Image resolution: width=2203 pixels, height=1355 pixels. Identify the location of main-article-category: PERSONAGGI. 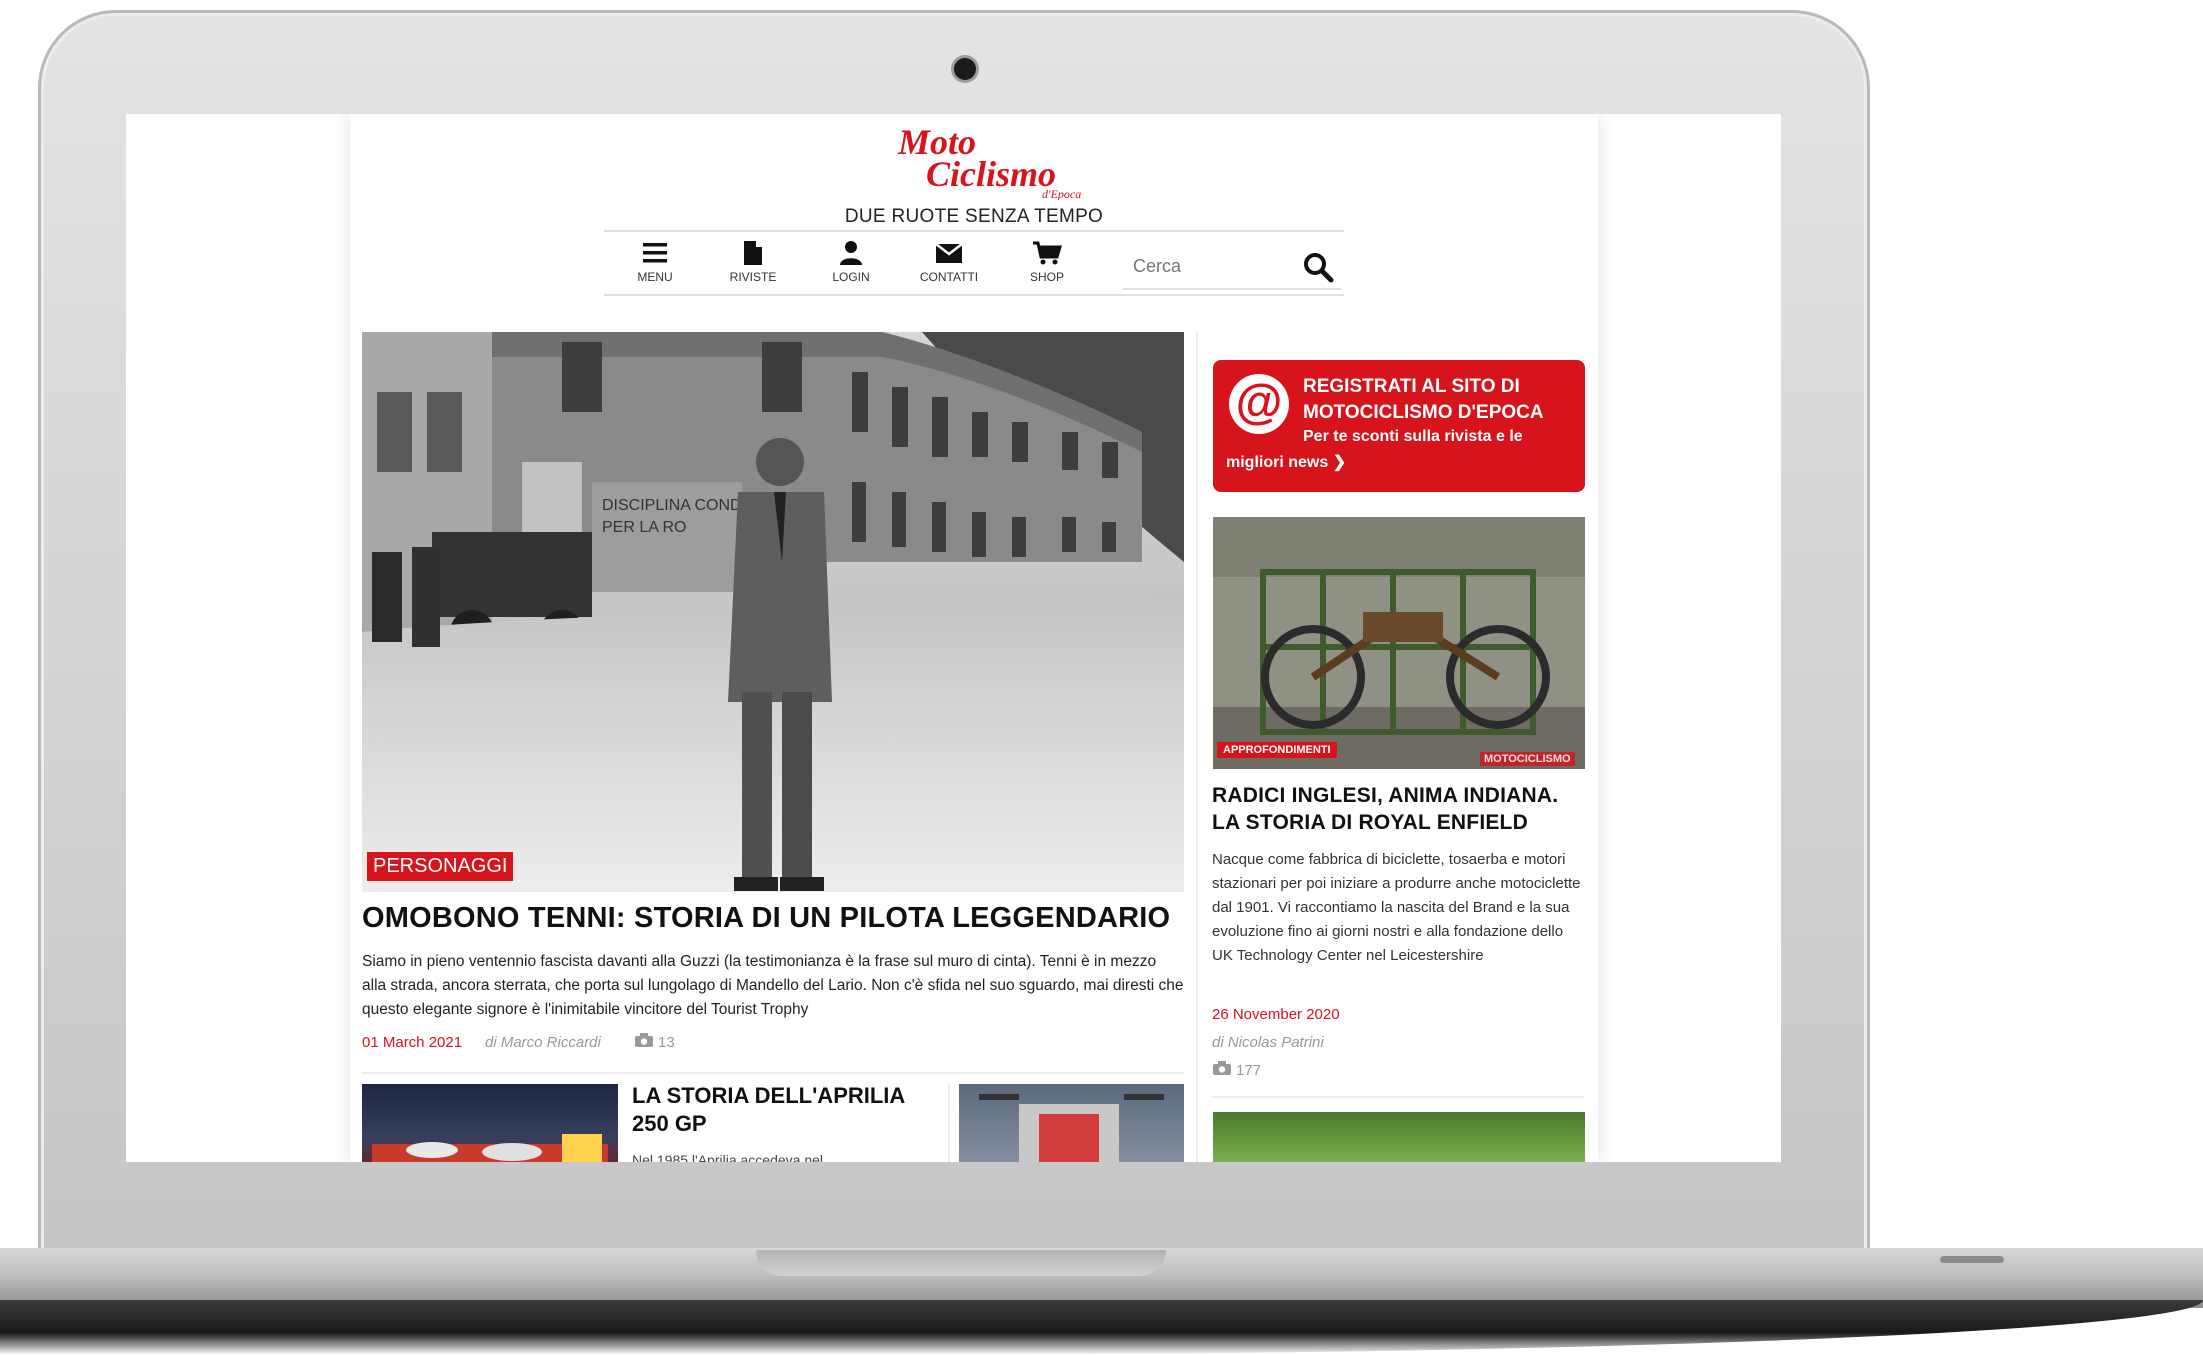
(440, 866).